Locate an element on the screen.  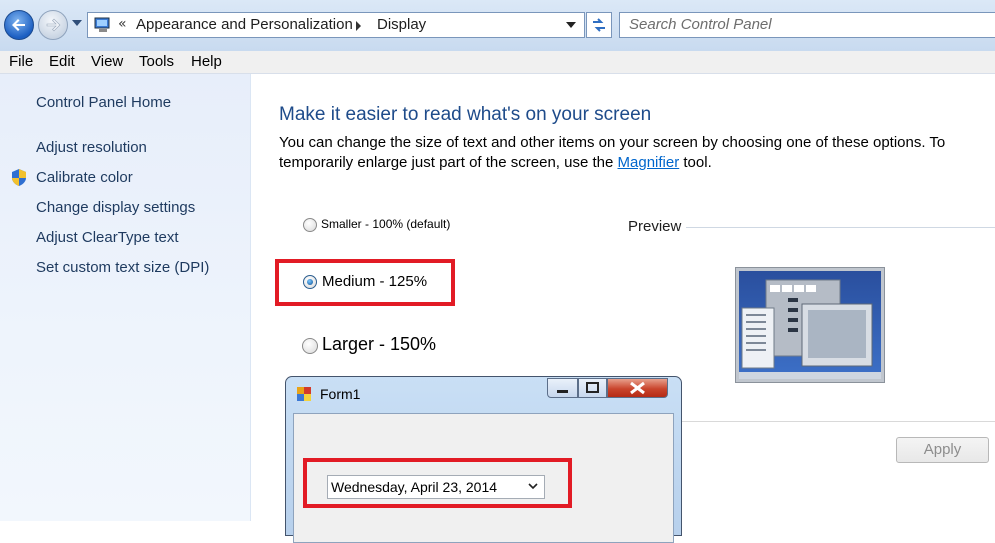
radio-smaller-label: Smaller - 100% (default) is located at coordinates (385, 224).